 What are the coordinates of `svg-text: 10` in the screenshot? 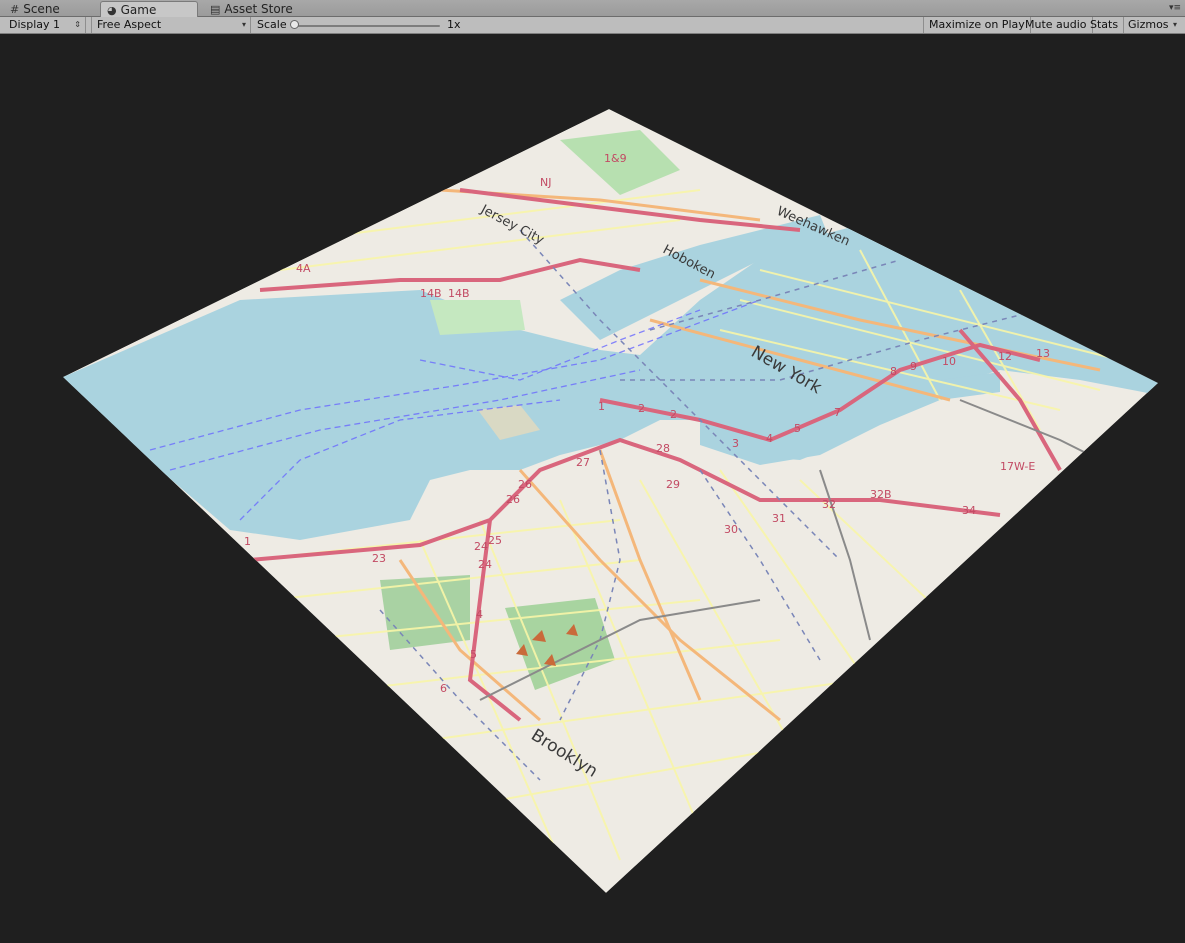 It's located at (949, 361).